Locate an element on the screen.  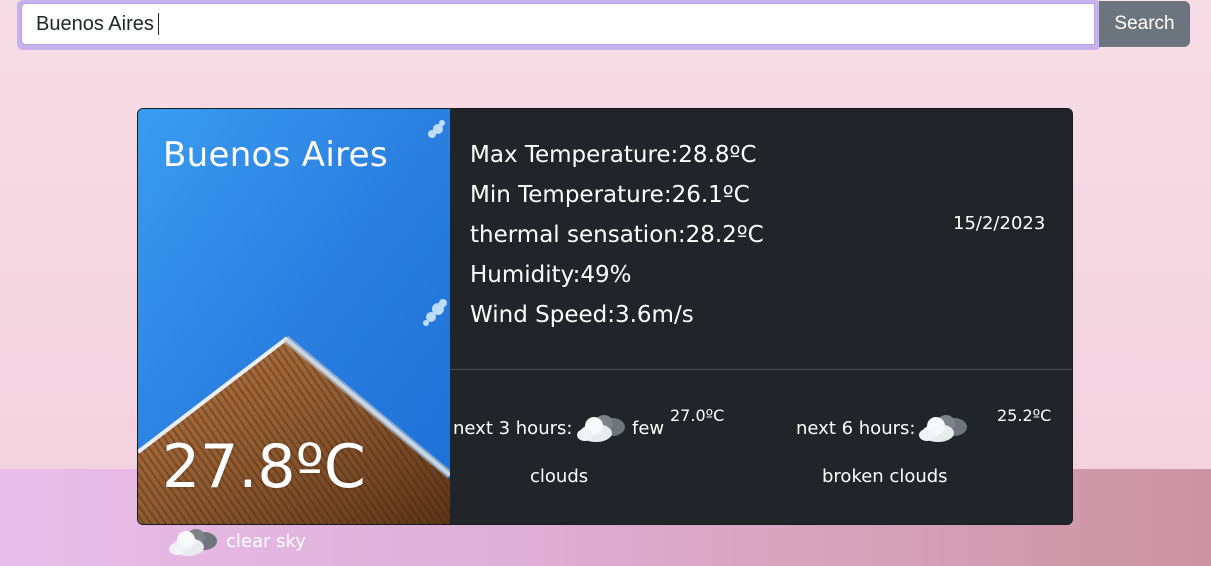
forecast-6h-desc: broken clouds is located at coordinates (885, 476).